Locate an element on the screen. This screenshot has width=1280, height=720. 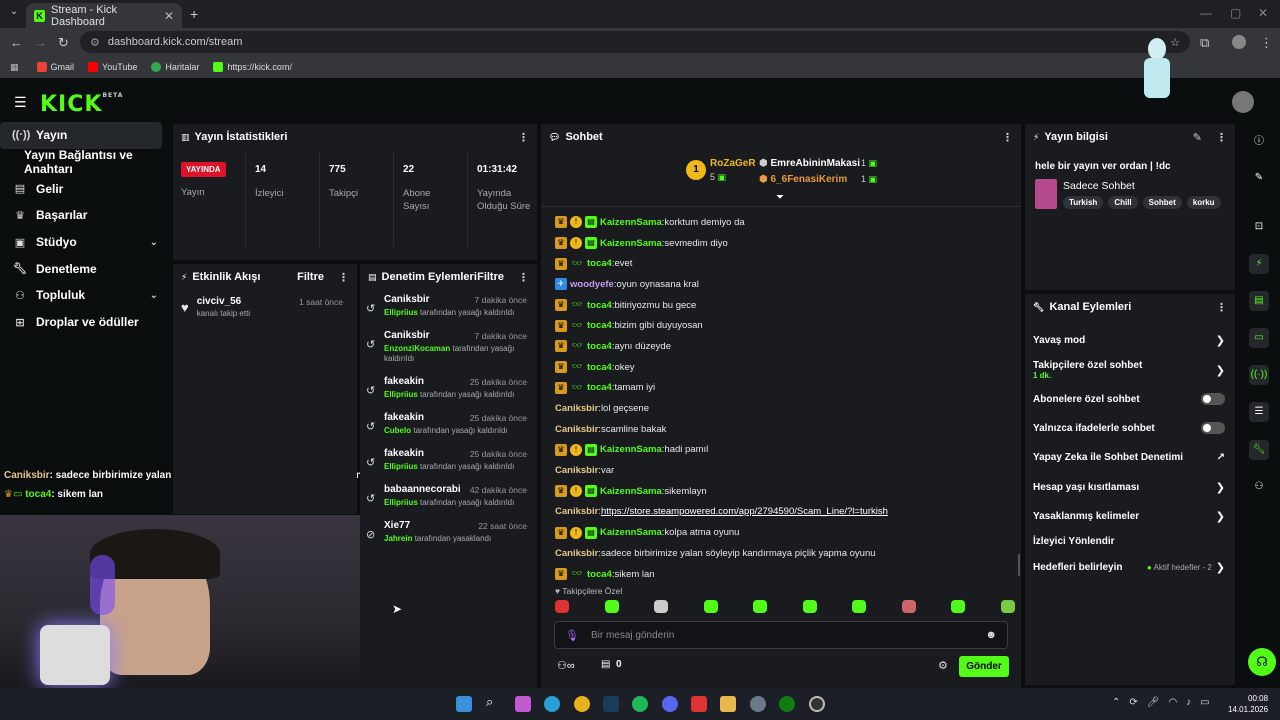
emote-chat-toggle is located at coordinates (1213, 428).